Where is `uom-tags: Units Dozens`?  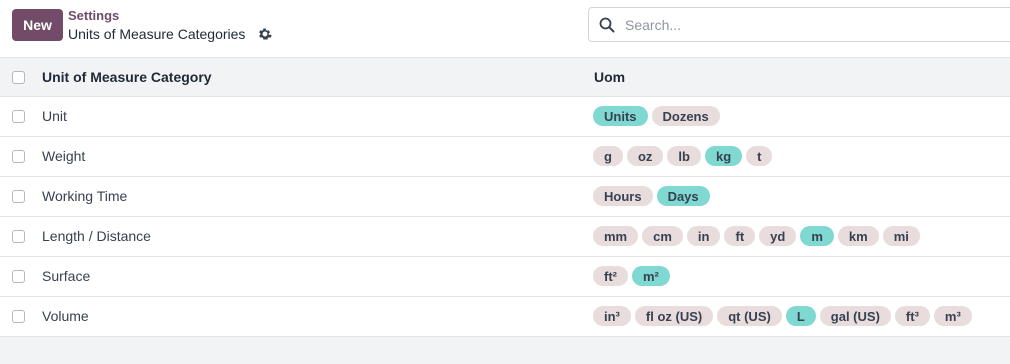 uom-tags: Units Dozens is located at coordinates (656, 116).